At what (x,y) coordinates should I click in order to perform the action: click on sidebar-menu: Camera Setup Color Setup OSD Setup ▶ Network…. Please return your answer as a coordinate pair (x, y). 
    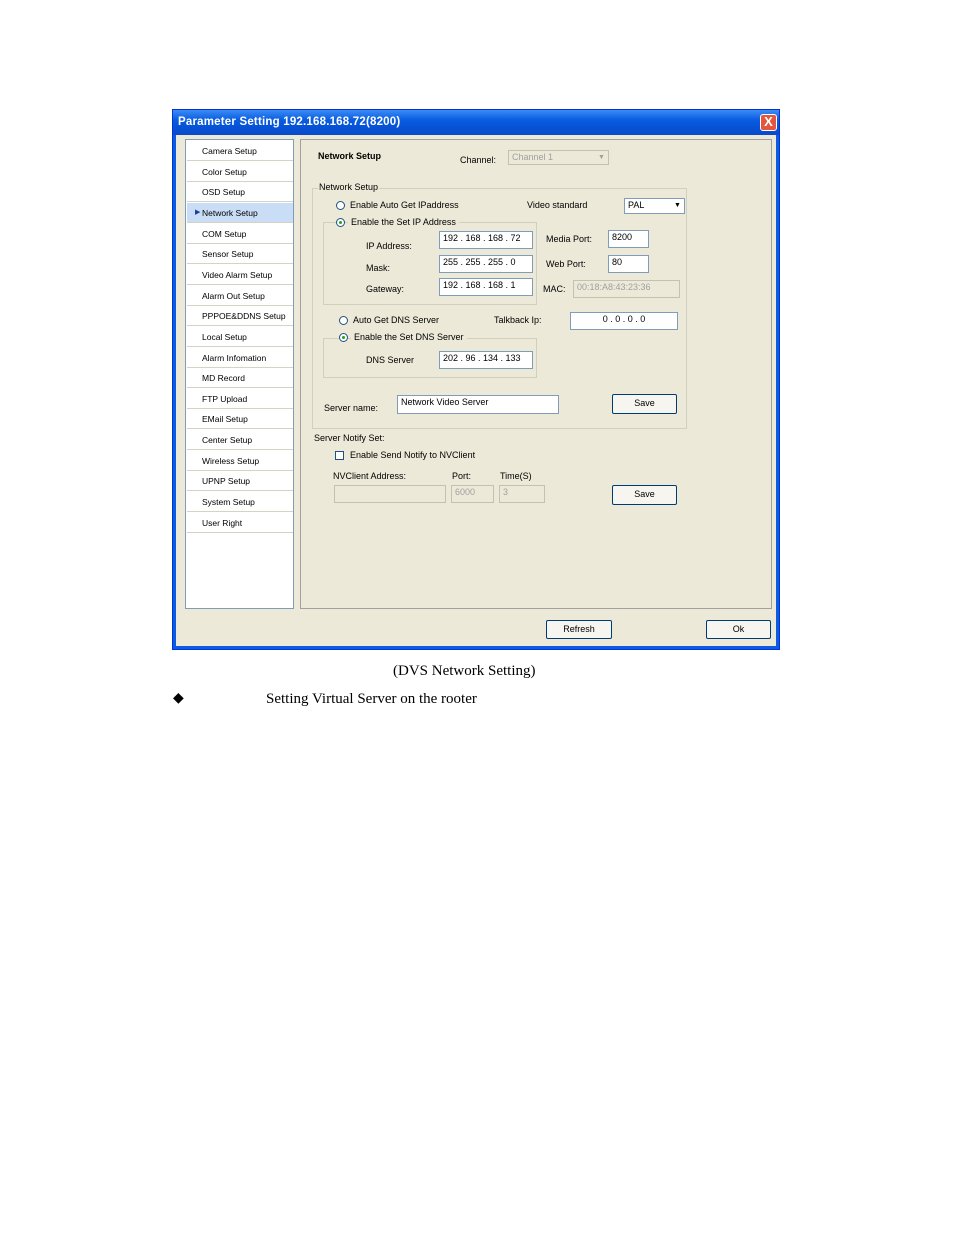
    Looking at the image, I should click on (239, 374).